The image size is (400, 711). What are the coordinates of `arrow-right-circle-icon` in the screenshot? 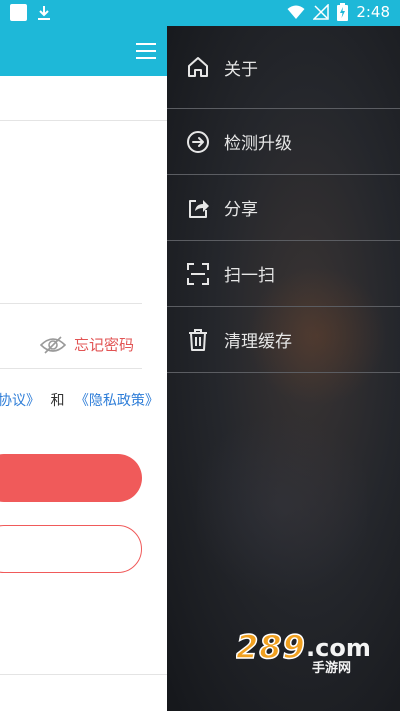 It's located at (198, 141).